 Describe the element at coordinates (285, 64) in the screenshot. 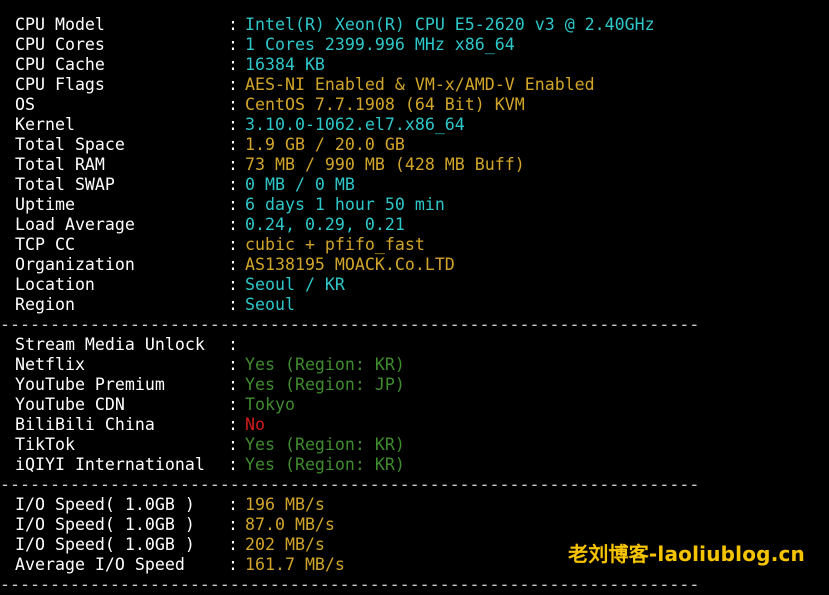

I see `info-row-value: 16384 KB` at that location.